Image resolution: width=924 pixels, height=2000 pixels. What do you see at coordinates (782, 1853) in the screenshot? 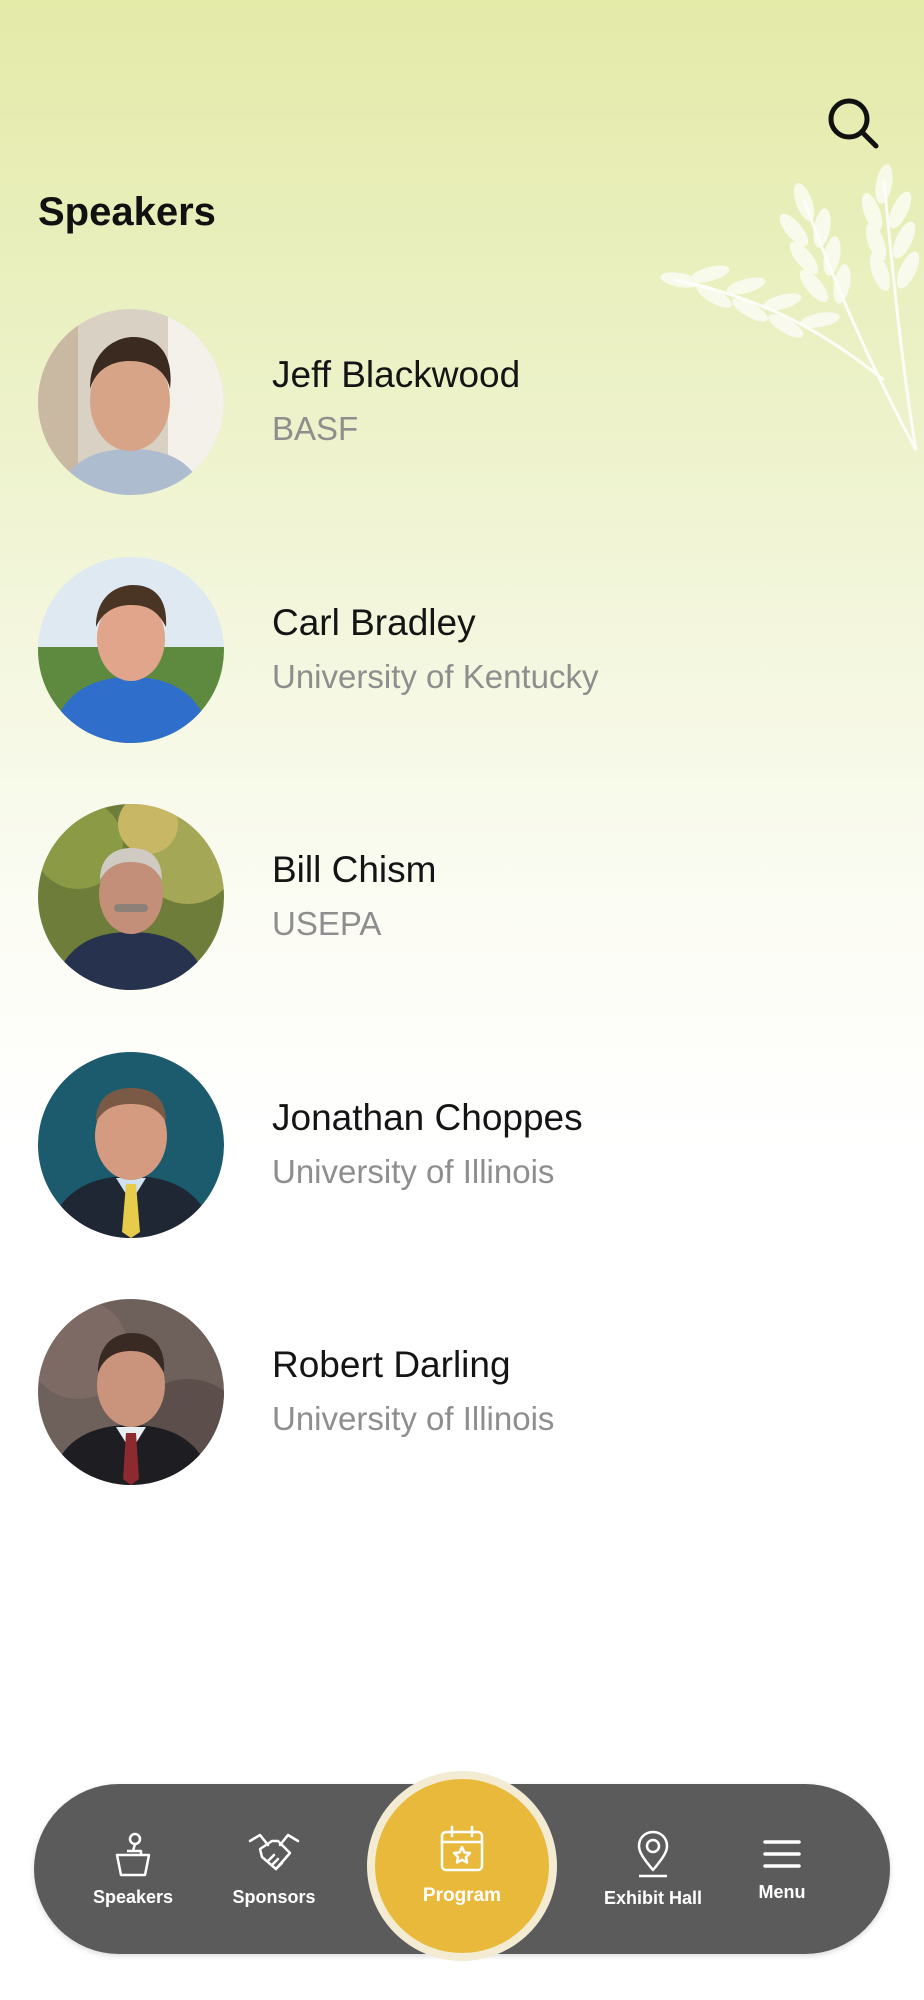
I see `hamburger-menu-icon` at bounding box center [782, 1853].